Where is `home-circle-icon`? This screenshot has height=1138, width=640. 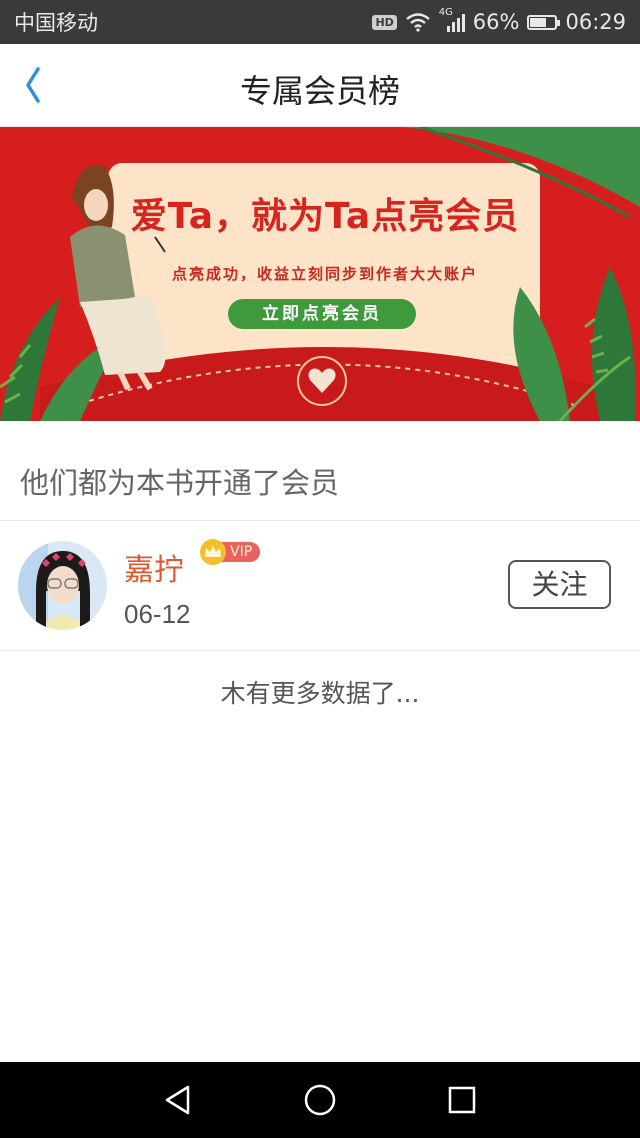
home-circle-icon is located at coordinates (320, 1100).